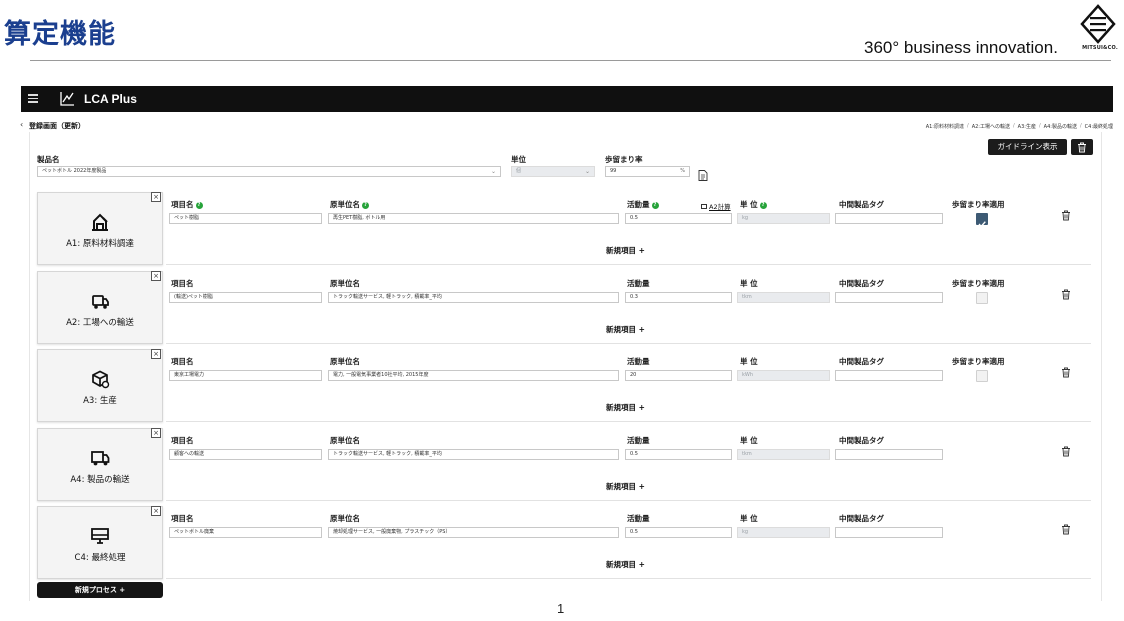  I want to click on item-name-input: (輸送)ペット樹脂, so click(245, 297).